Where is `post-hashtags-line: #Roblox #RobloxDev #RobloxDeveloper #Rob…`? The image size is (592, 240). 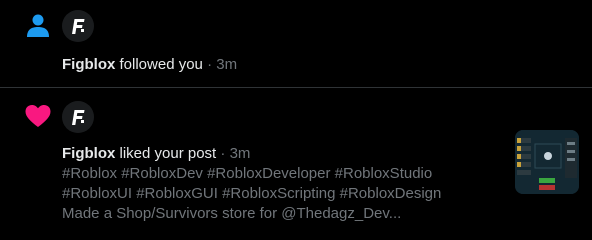 post-hashtags-line: #Roblox #RobloxDev #RobloxDeveloper #Rob… is located at coordinates (247, 173).